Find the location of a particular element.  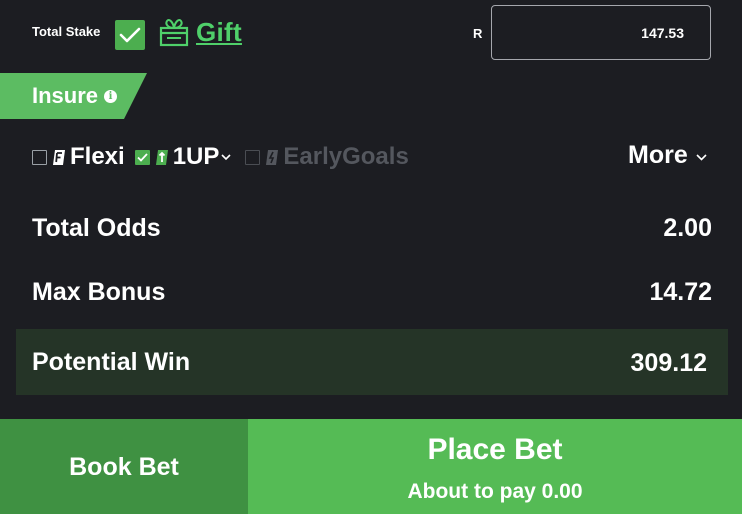

earlygoals-badge-icon is located at coordinates (272, 157).